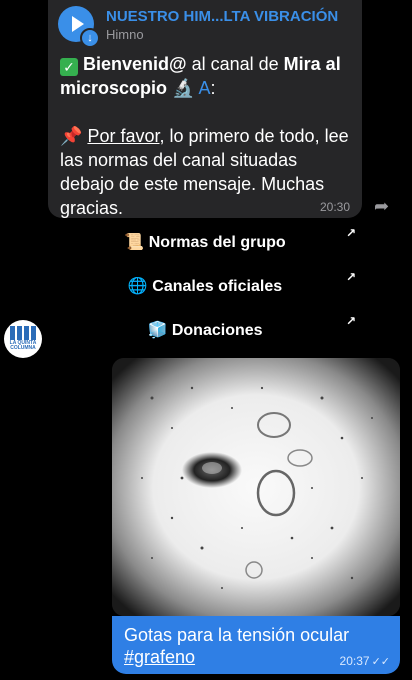  Describe the element at coordinates (380, 662) in the screenshot. I see `read-ticks-icon: ✓✓` at that location.